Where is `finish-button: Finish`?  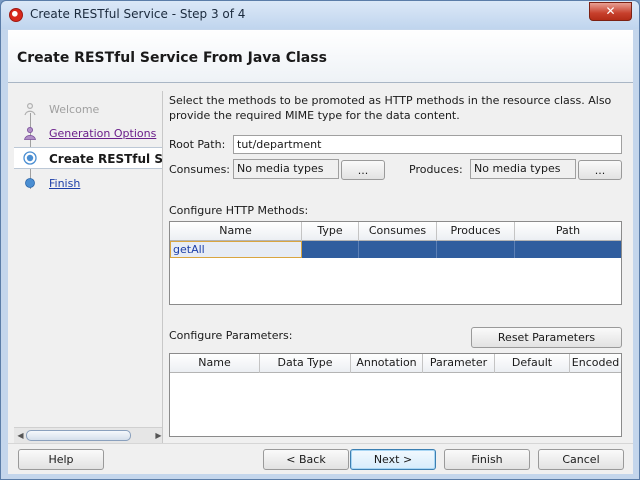
finish-button: Finish is located at coordinates (487, 459).